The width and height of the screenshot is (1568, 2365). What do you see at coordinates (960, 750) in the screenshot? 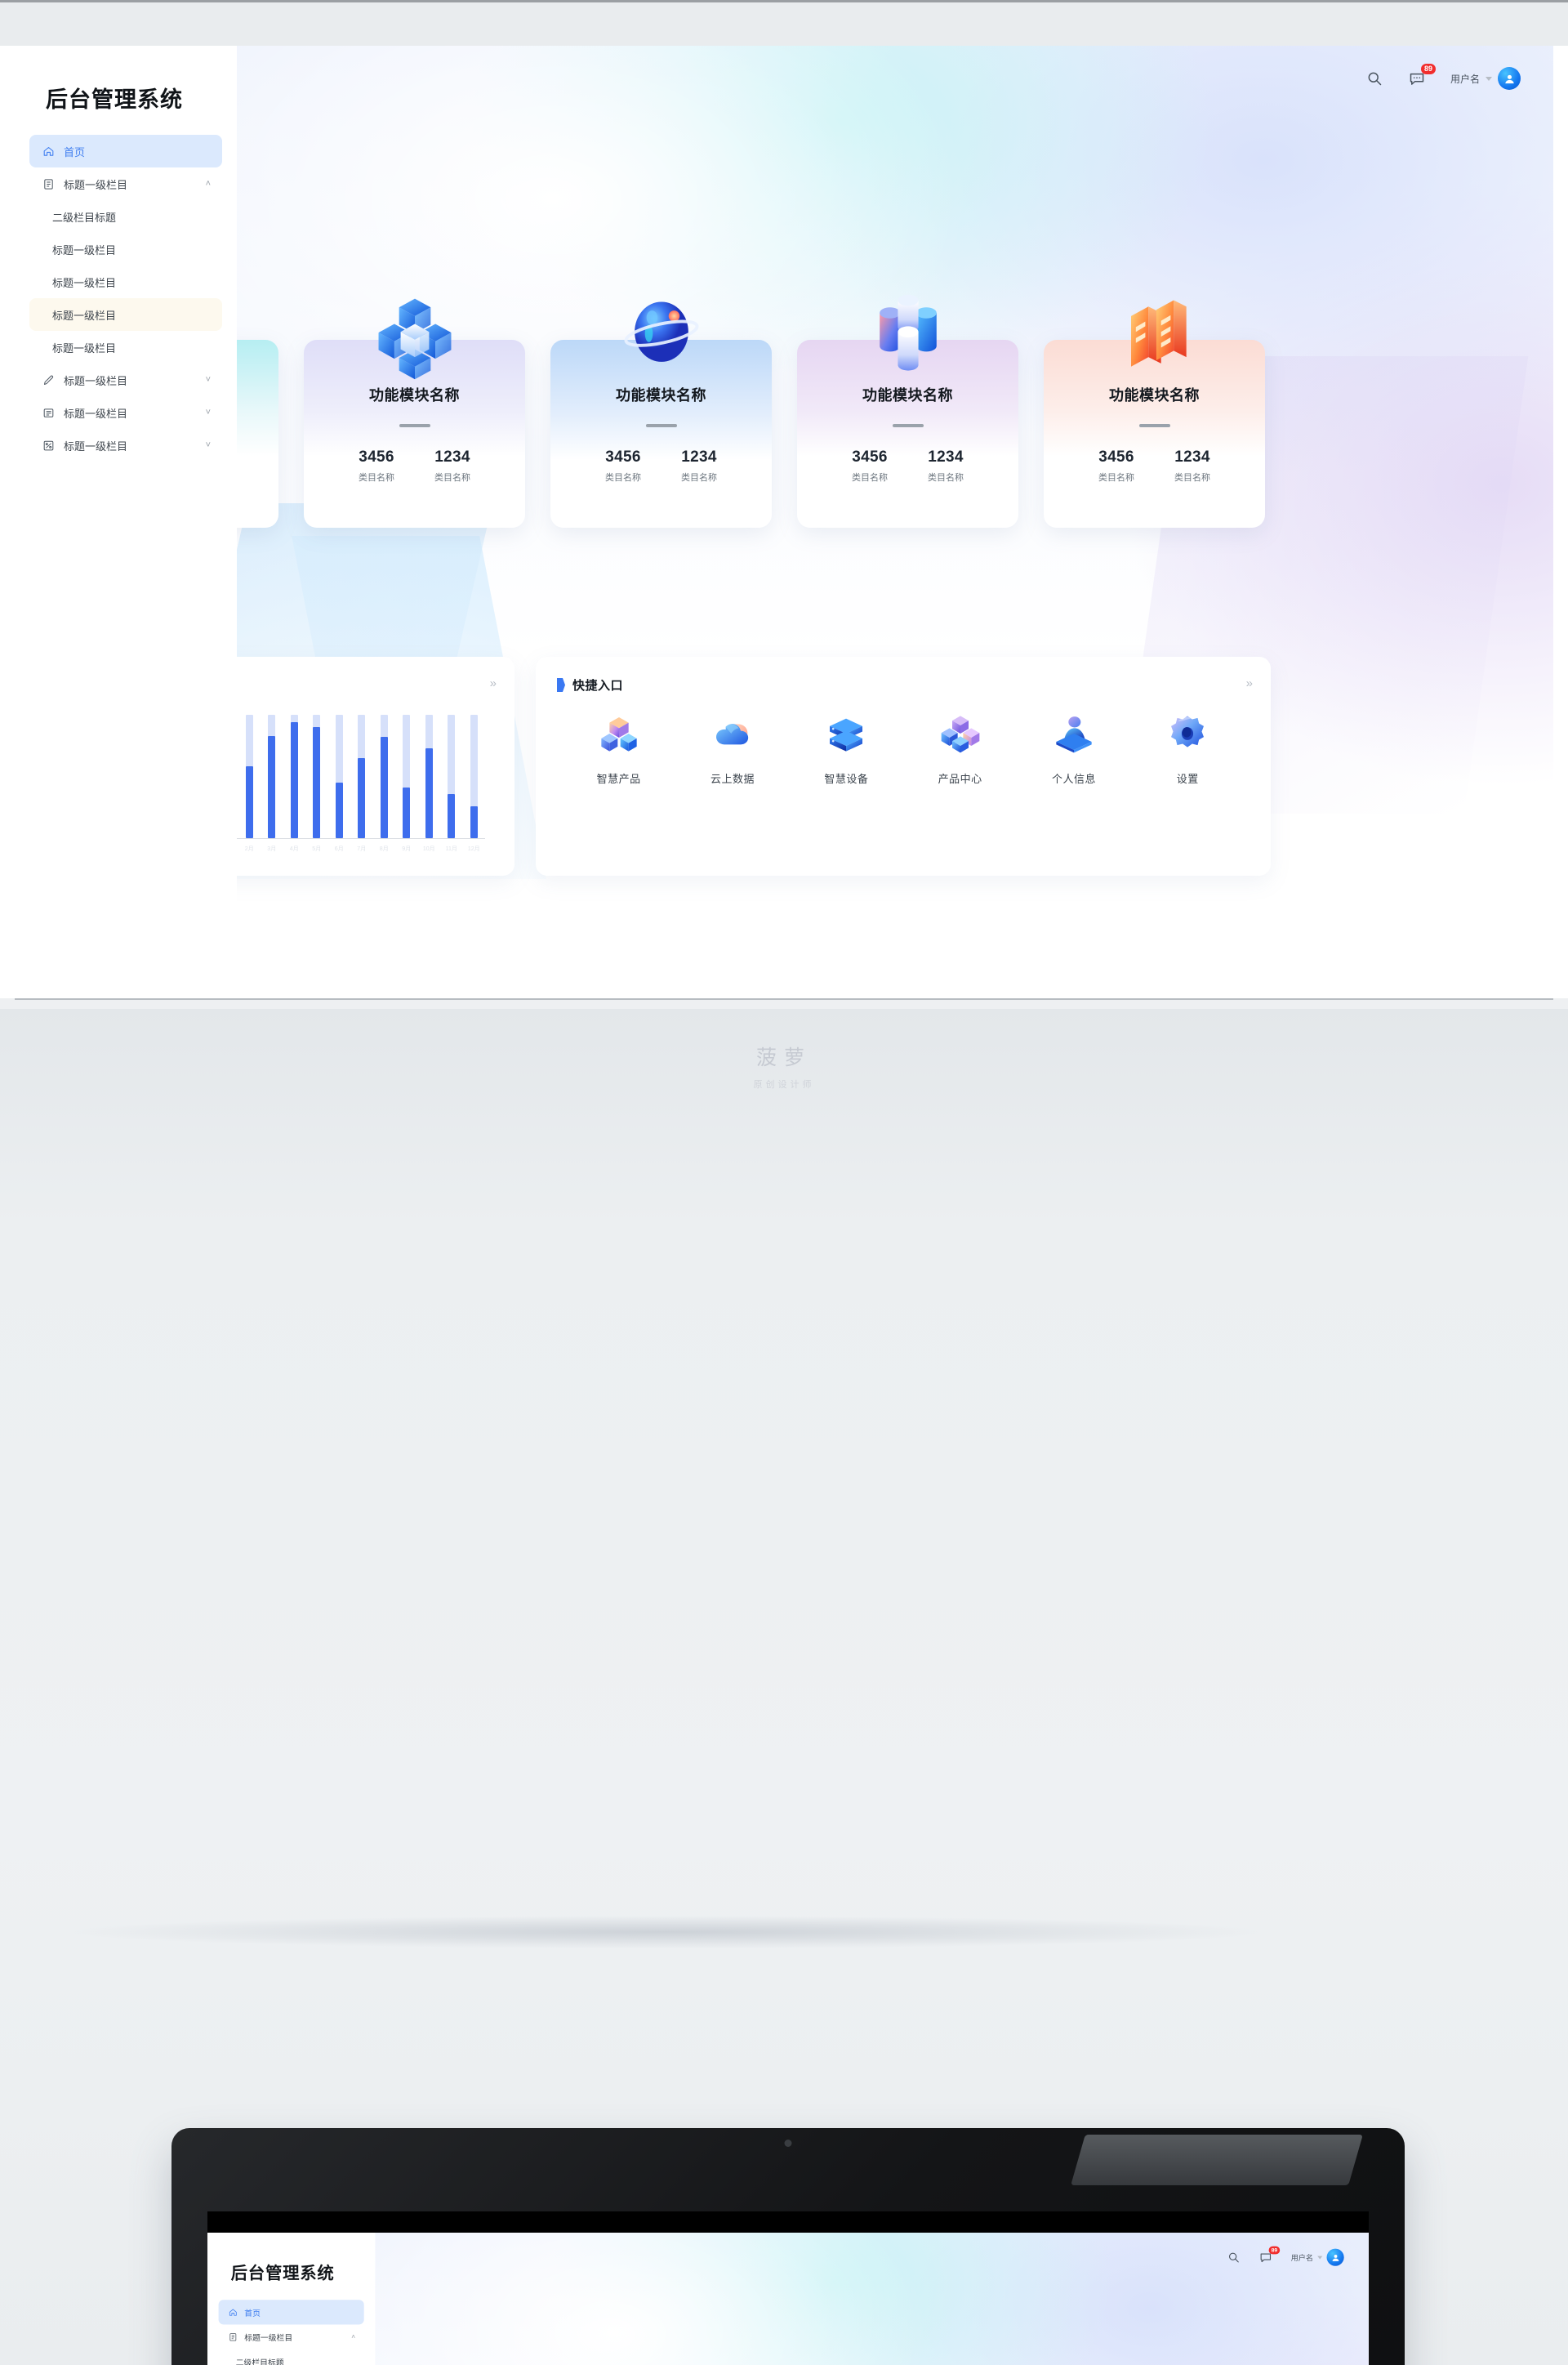
I see `quick-entry-item-3: 产品中心` at bounding box center [960, 750].